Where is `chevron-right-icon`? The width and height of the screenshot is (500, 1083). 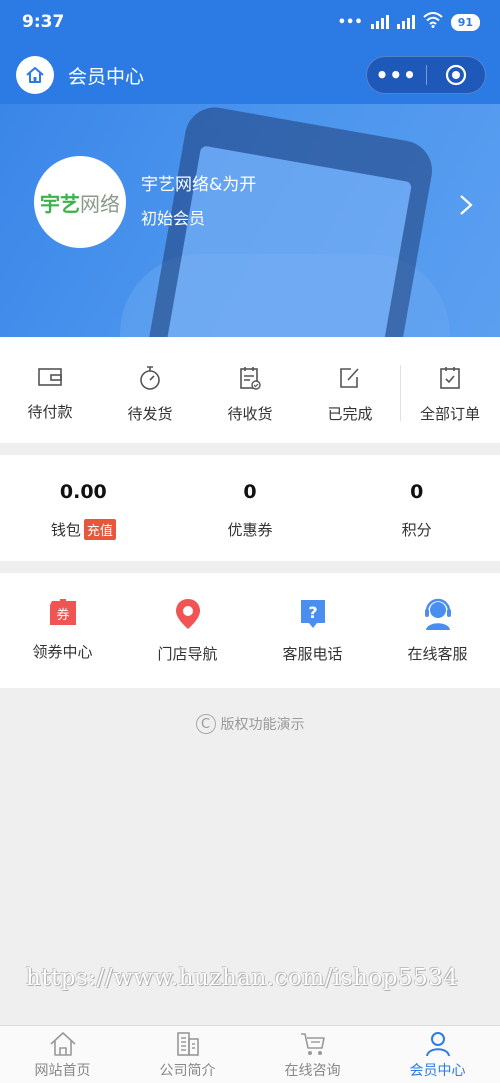
chevron-right-icon is located at coordinates (466, 205).